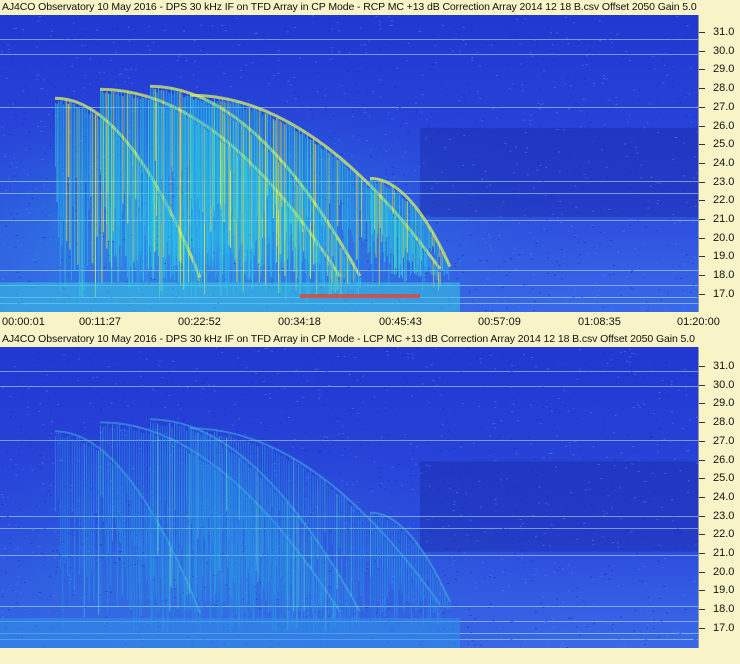  I want to click on bottom-strip, so click(370, 656).